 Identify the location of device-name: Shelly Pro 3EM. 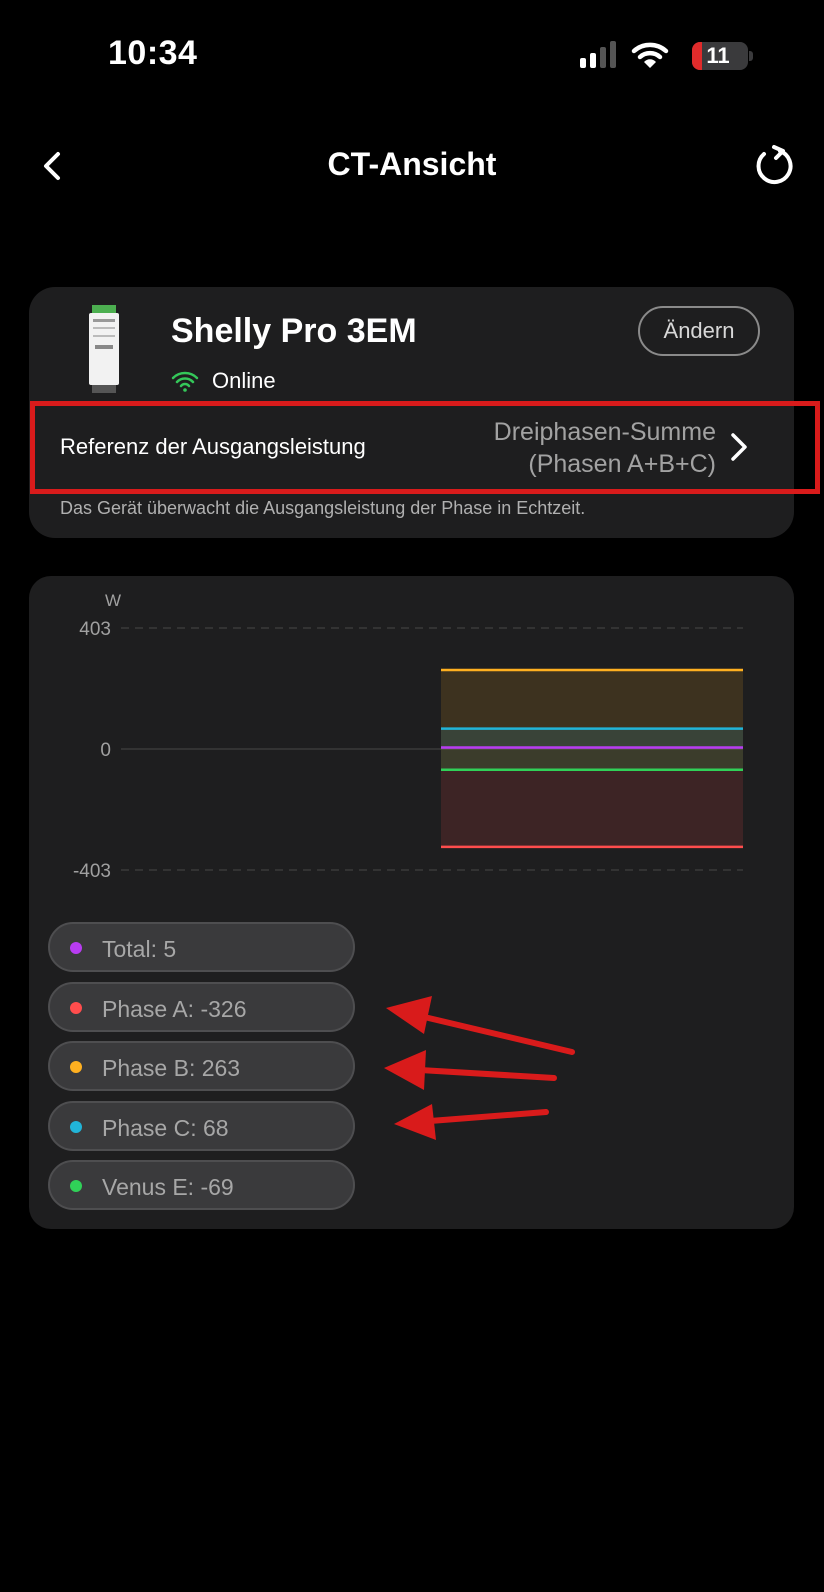
(294, 331).